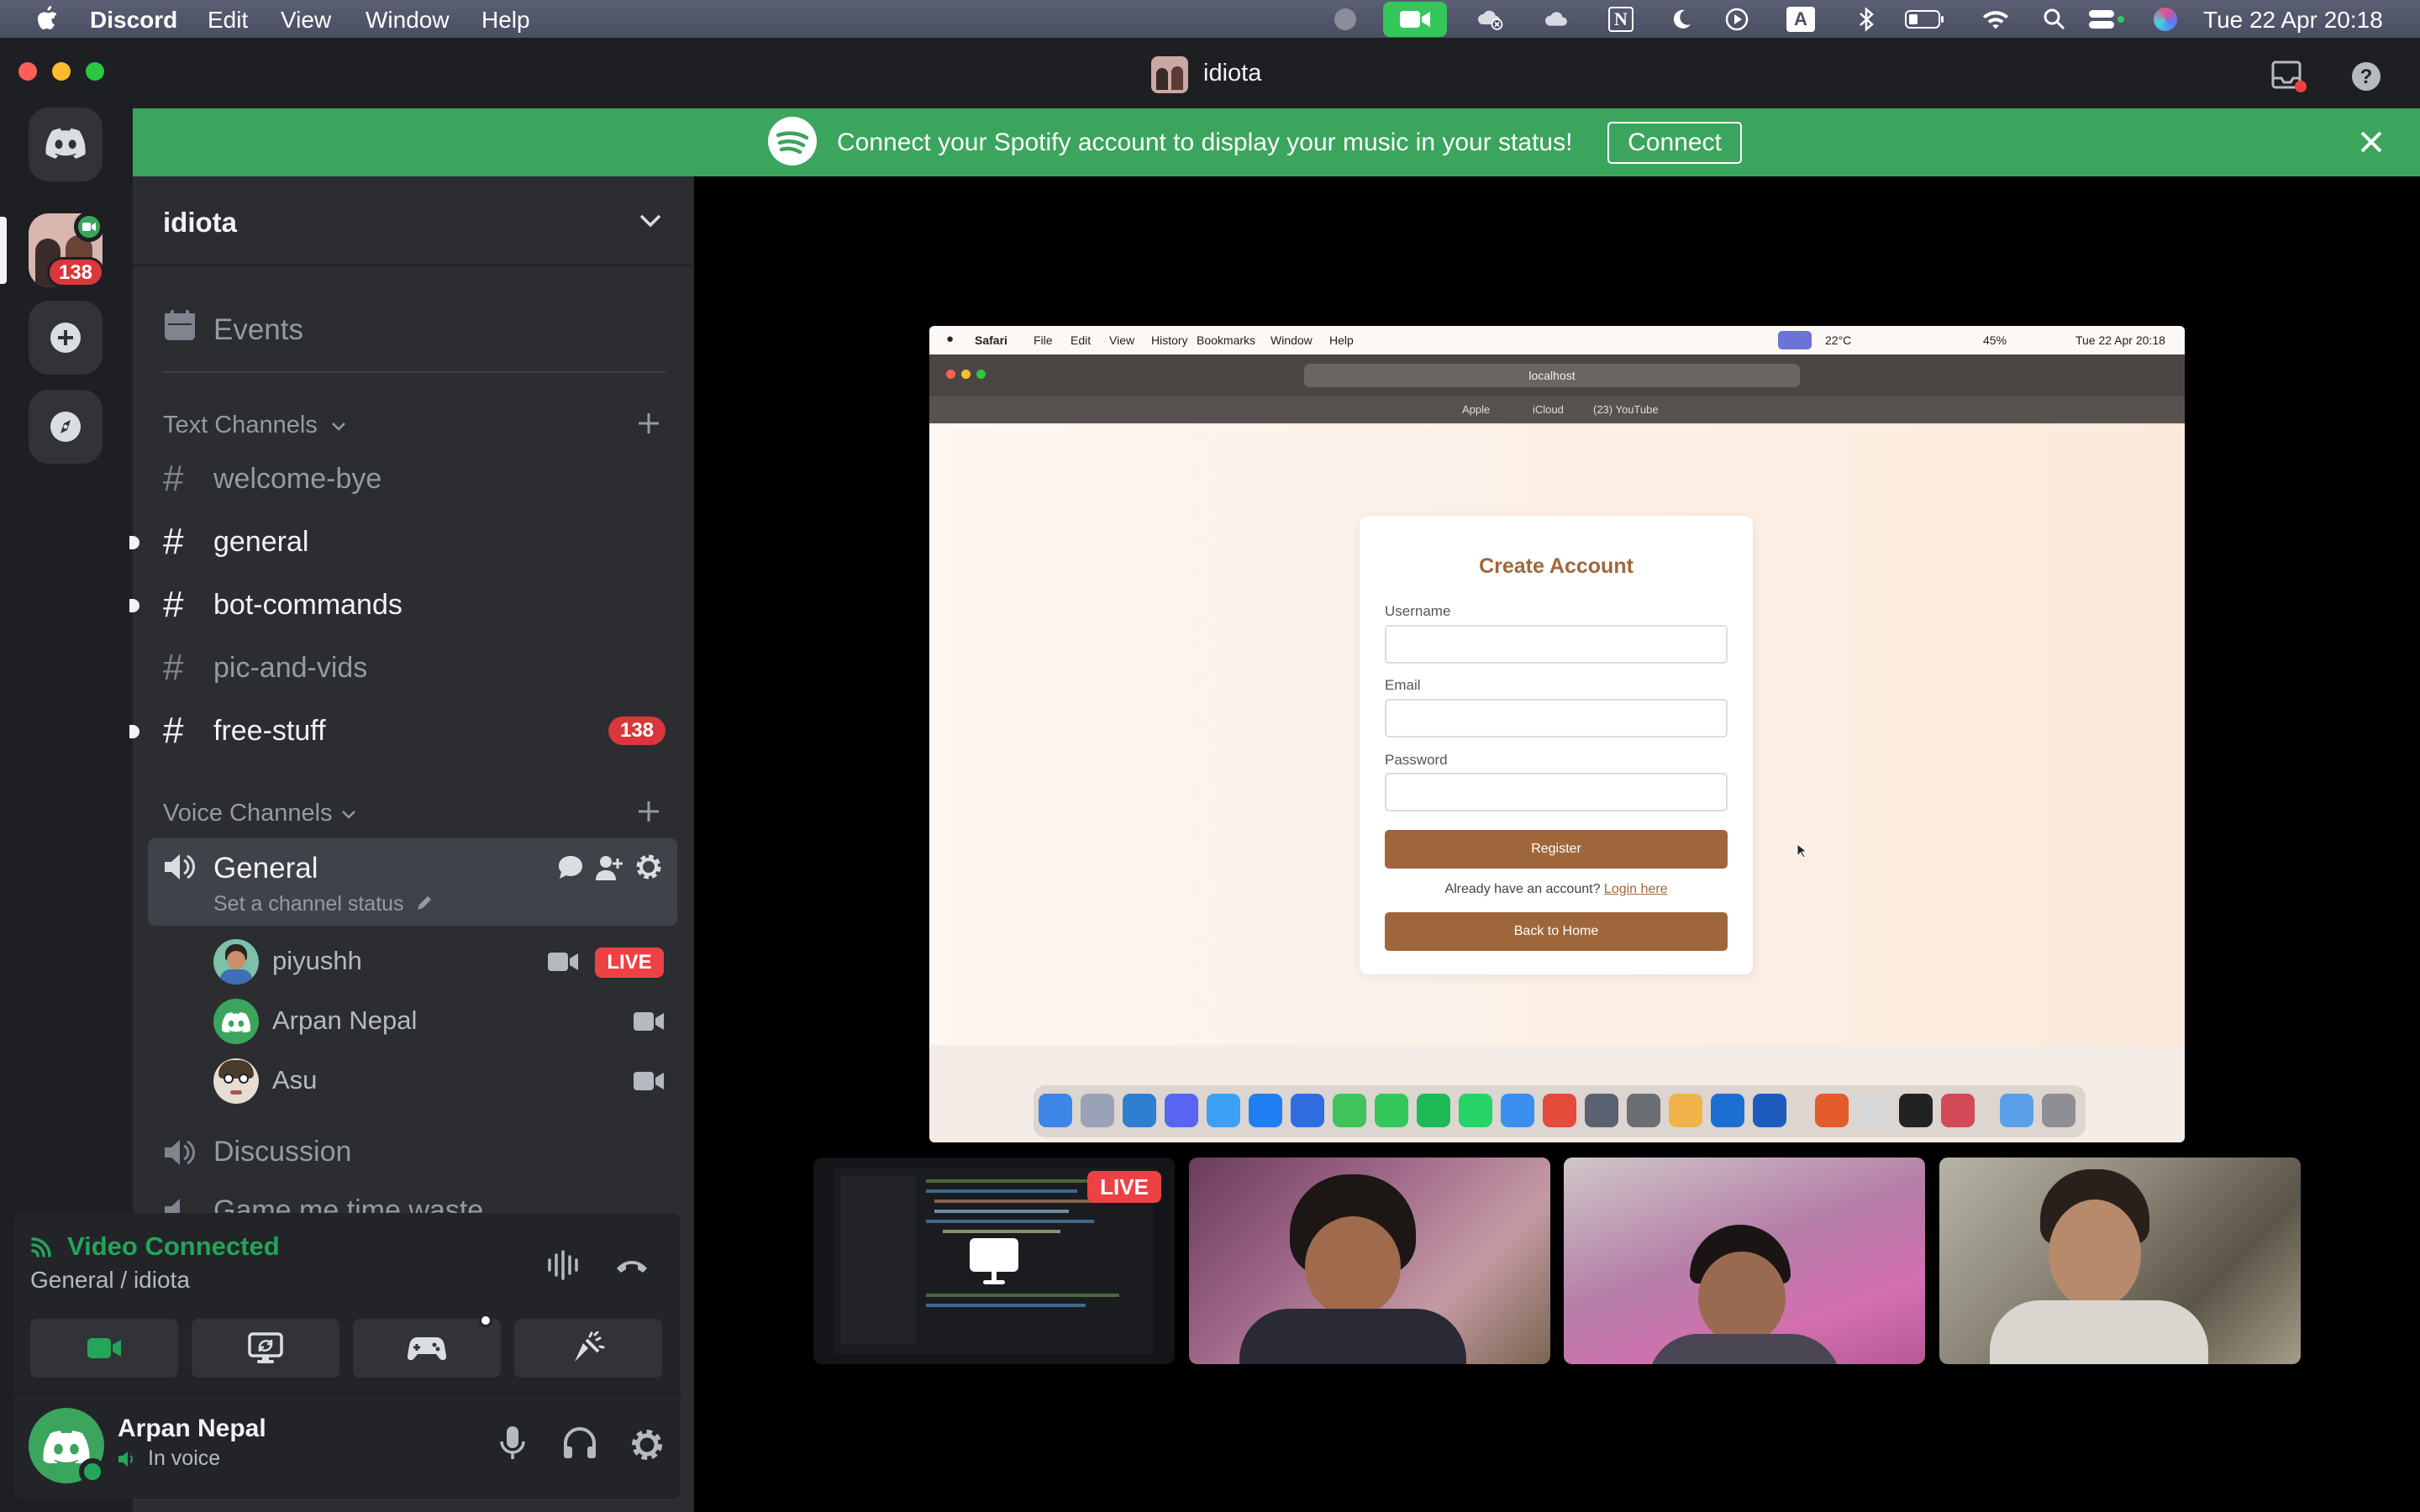 This screenshot has height=1512, width=2420. I want to click on minimize-window-button, so click(62, 71).